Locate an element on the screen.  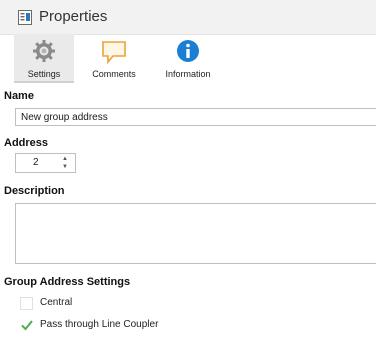
tab-information: Information is located at coordinates (188, 58).